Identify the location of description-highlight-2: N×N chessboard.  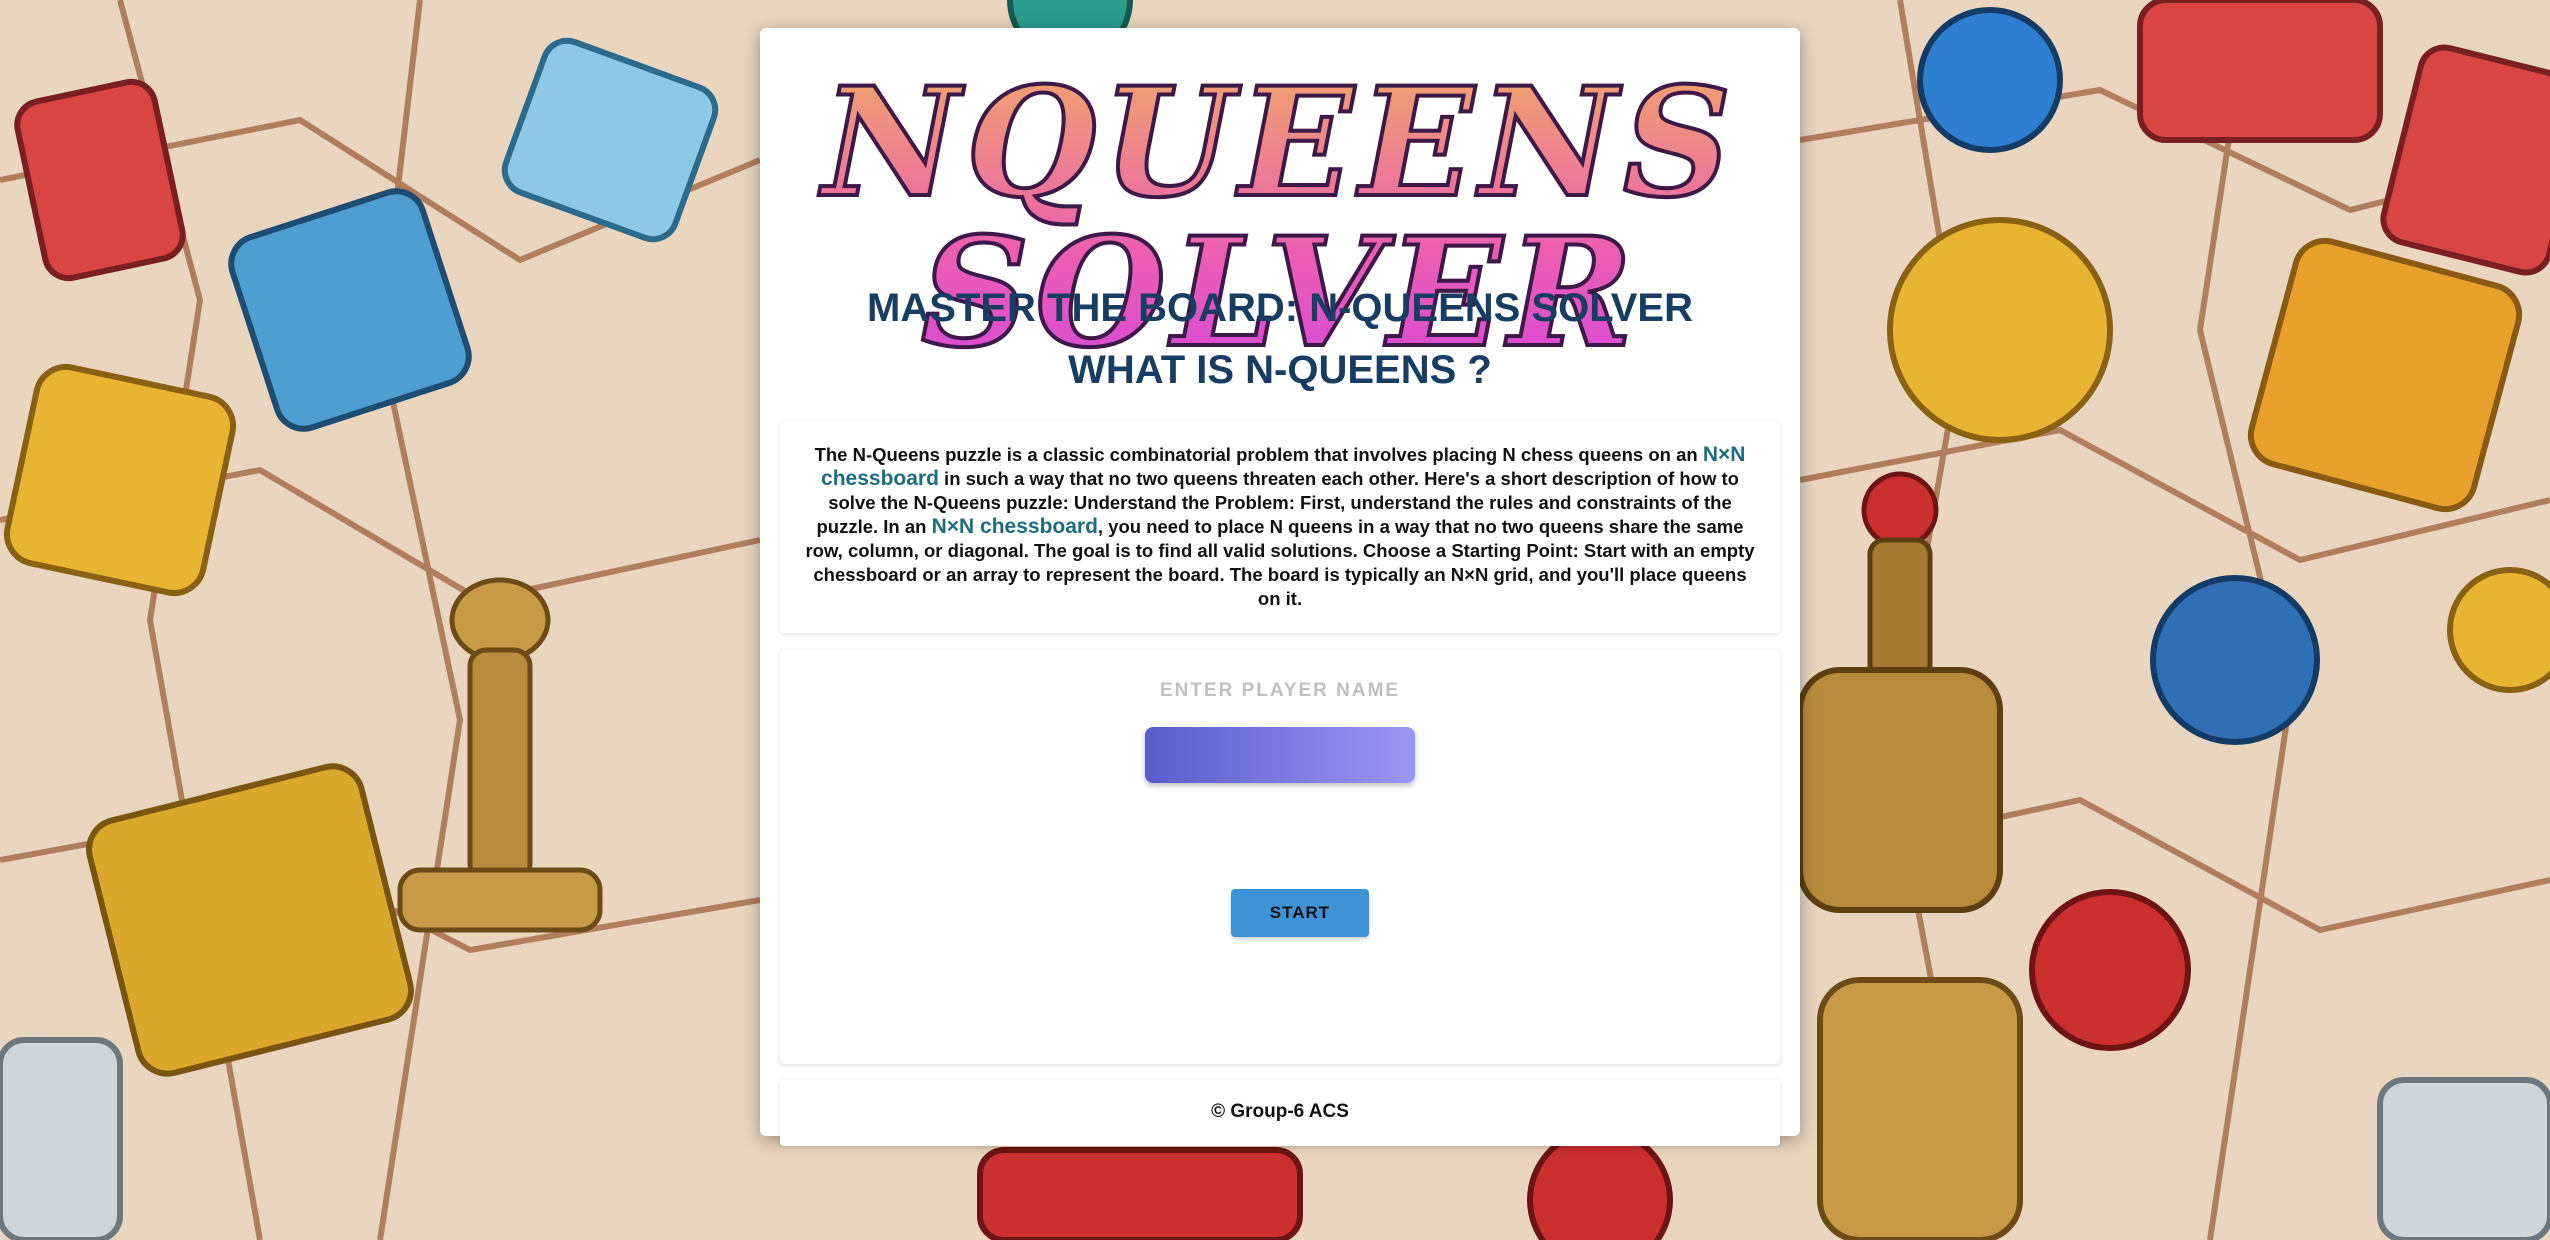
(1014, 526).